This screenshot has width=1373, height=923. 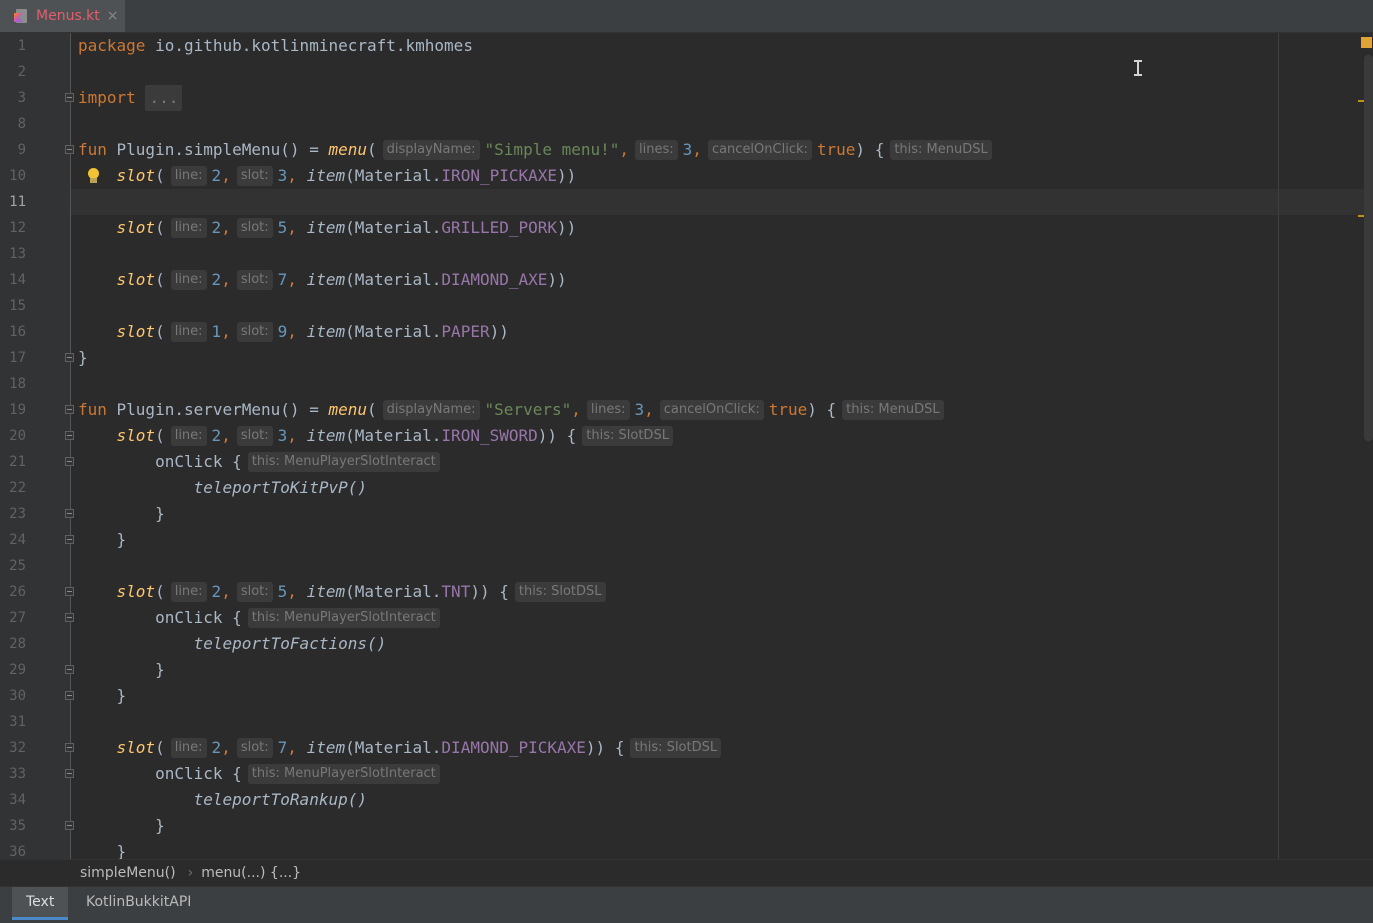 What do you see at coordinates (465, 331) in the screenshot?
I see `material-field: PAPER` at bounding box center [465, 331].